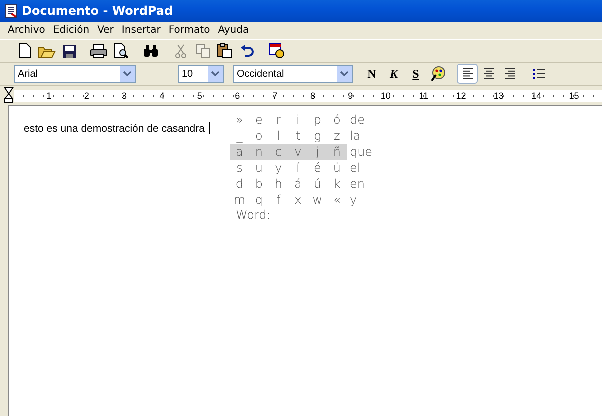 The height and width of the screenshot is (416, 602). Describe the element at coordinates (574, 95) in the screenshot. I see `ruler-number: 15` at that location.